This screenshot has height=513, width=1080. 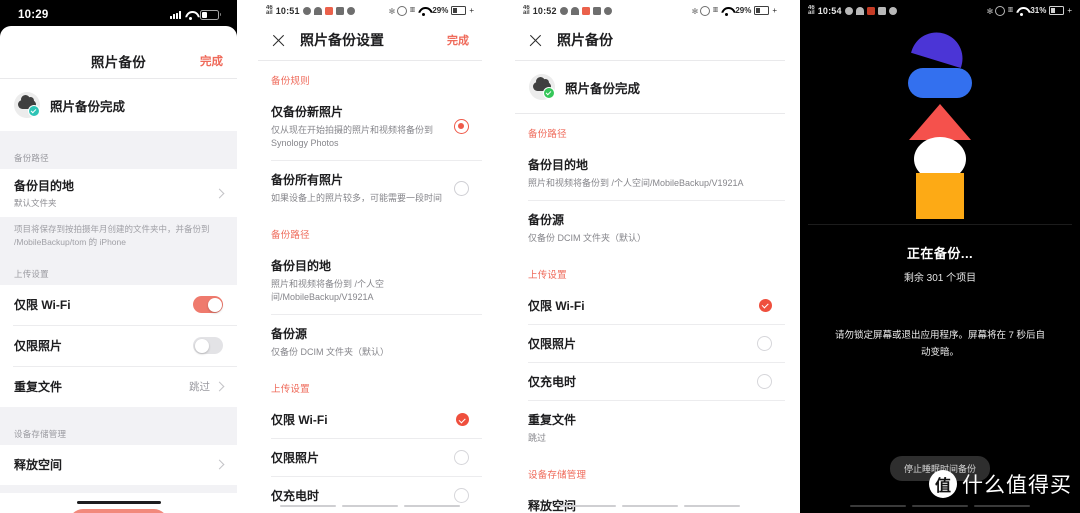 I want to click on row-subtitle: 跳过, so click(x=537, y=438).